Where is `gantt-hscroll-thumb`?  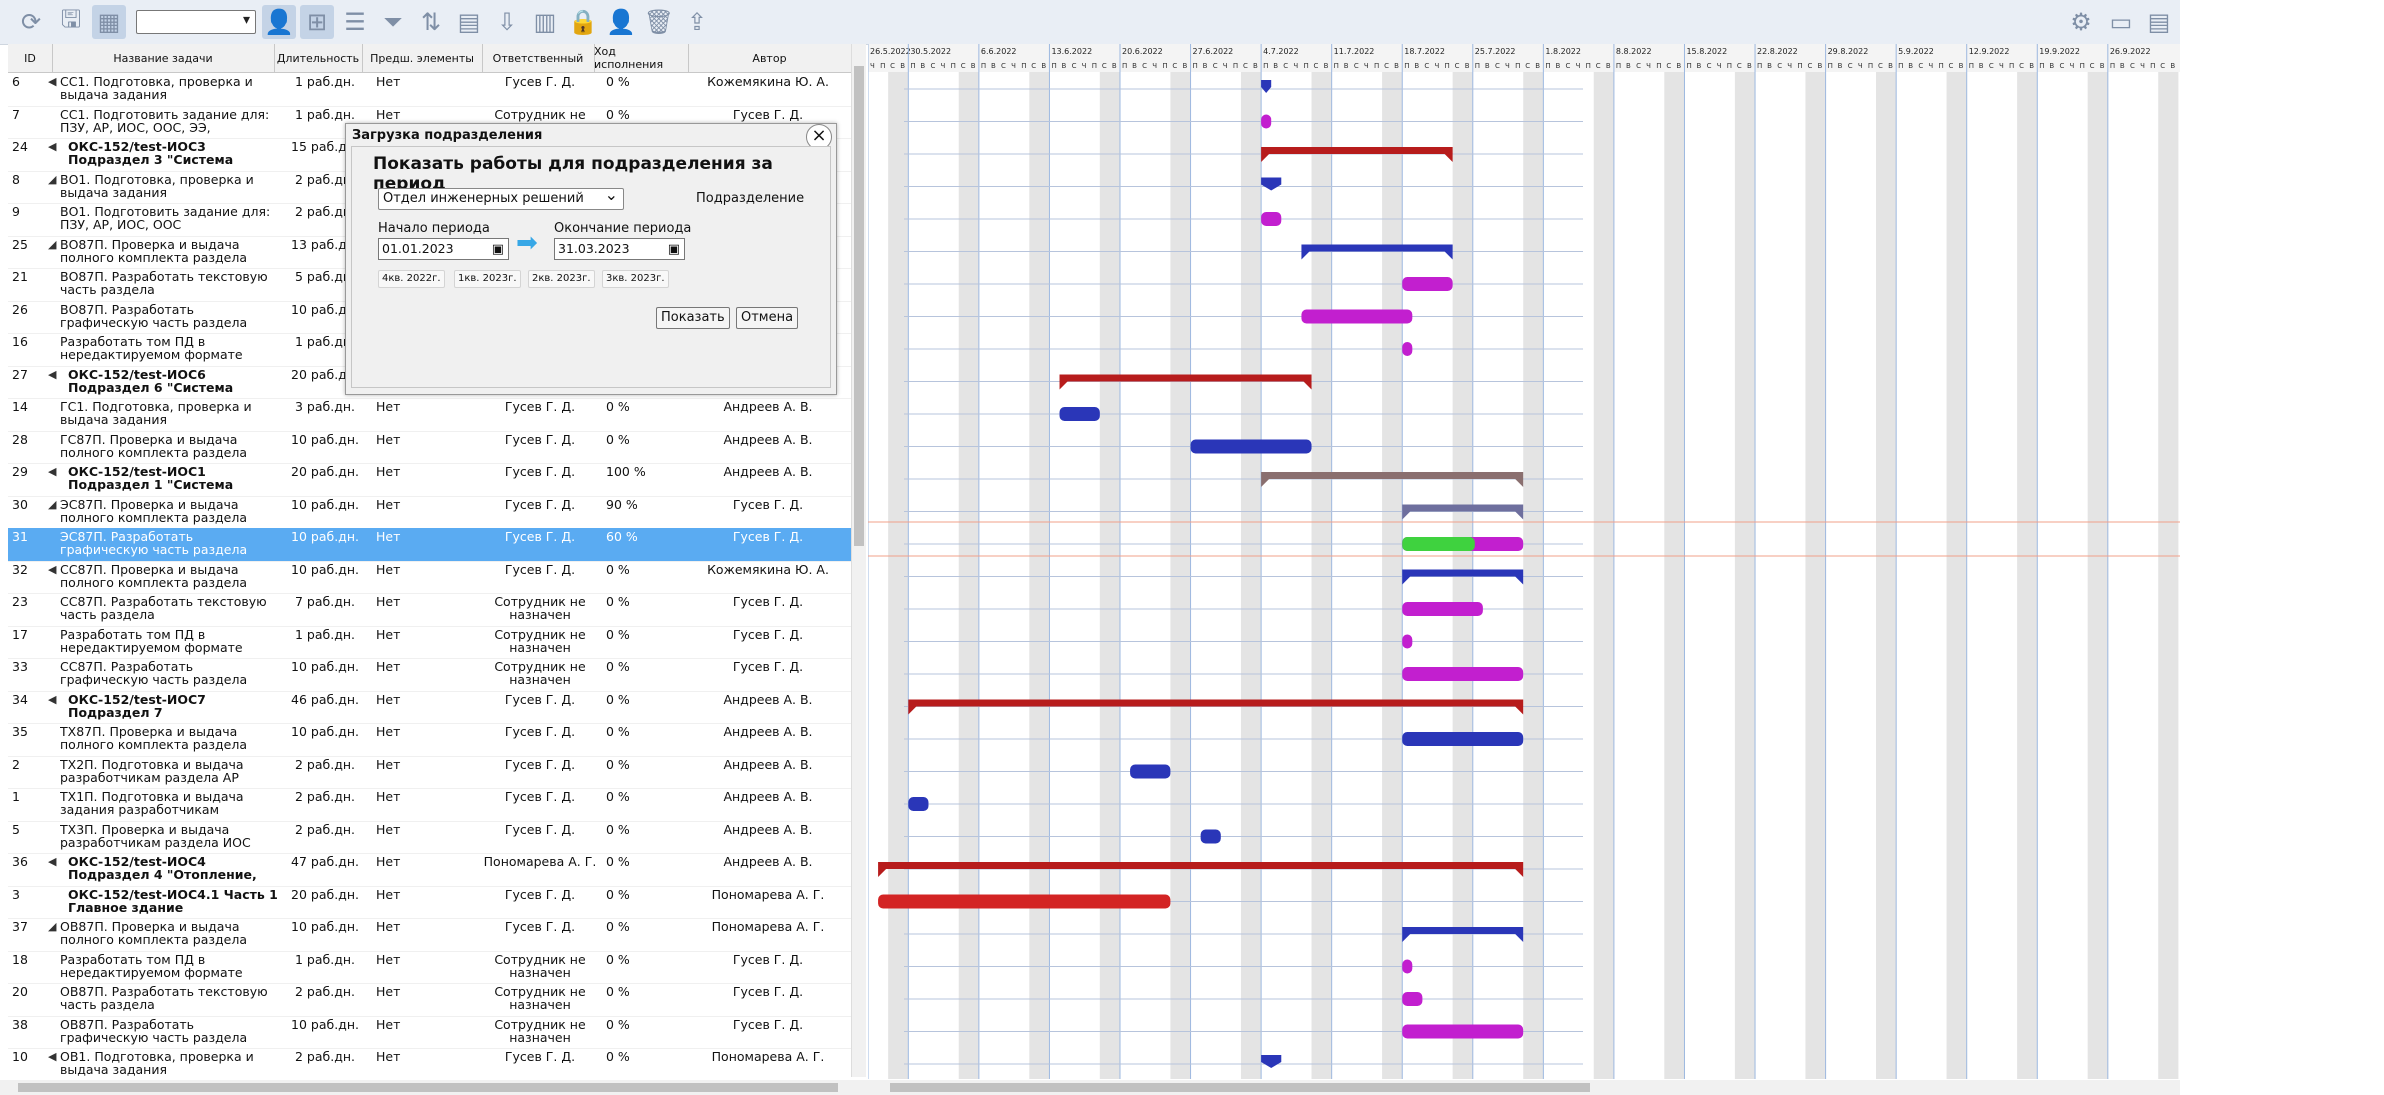 gantt-hscroll-thumb is located at coordinates (1240, 1087).